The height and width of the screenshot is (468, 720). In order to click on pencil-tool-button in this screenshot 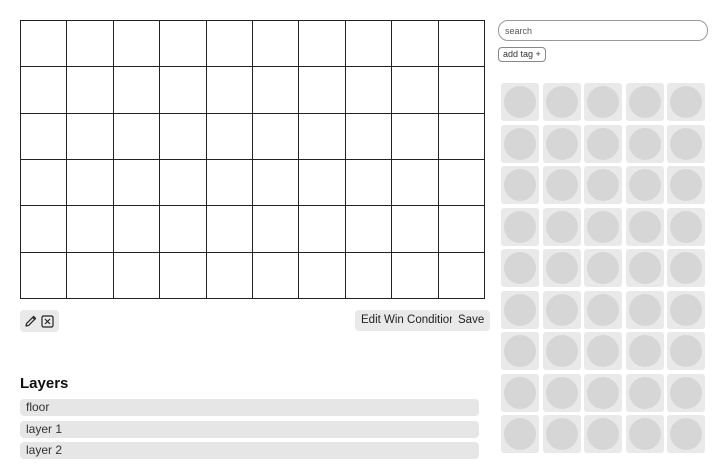, I will do `click(31, 321)`.